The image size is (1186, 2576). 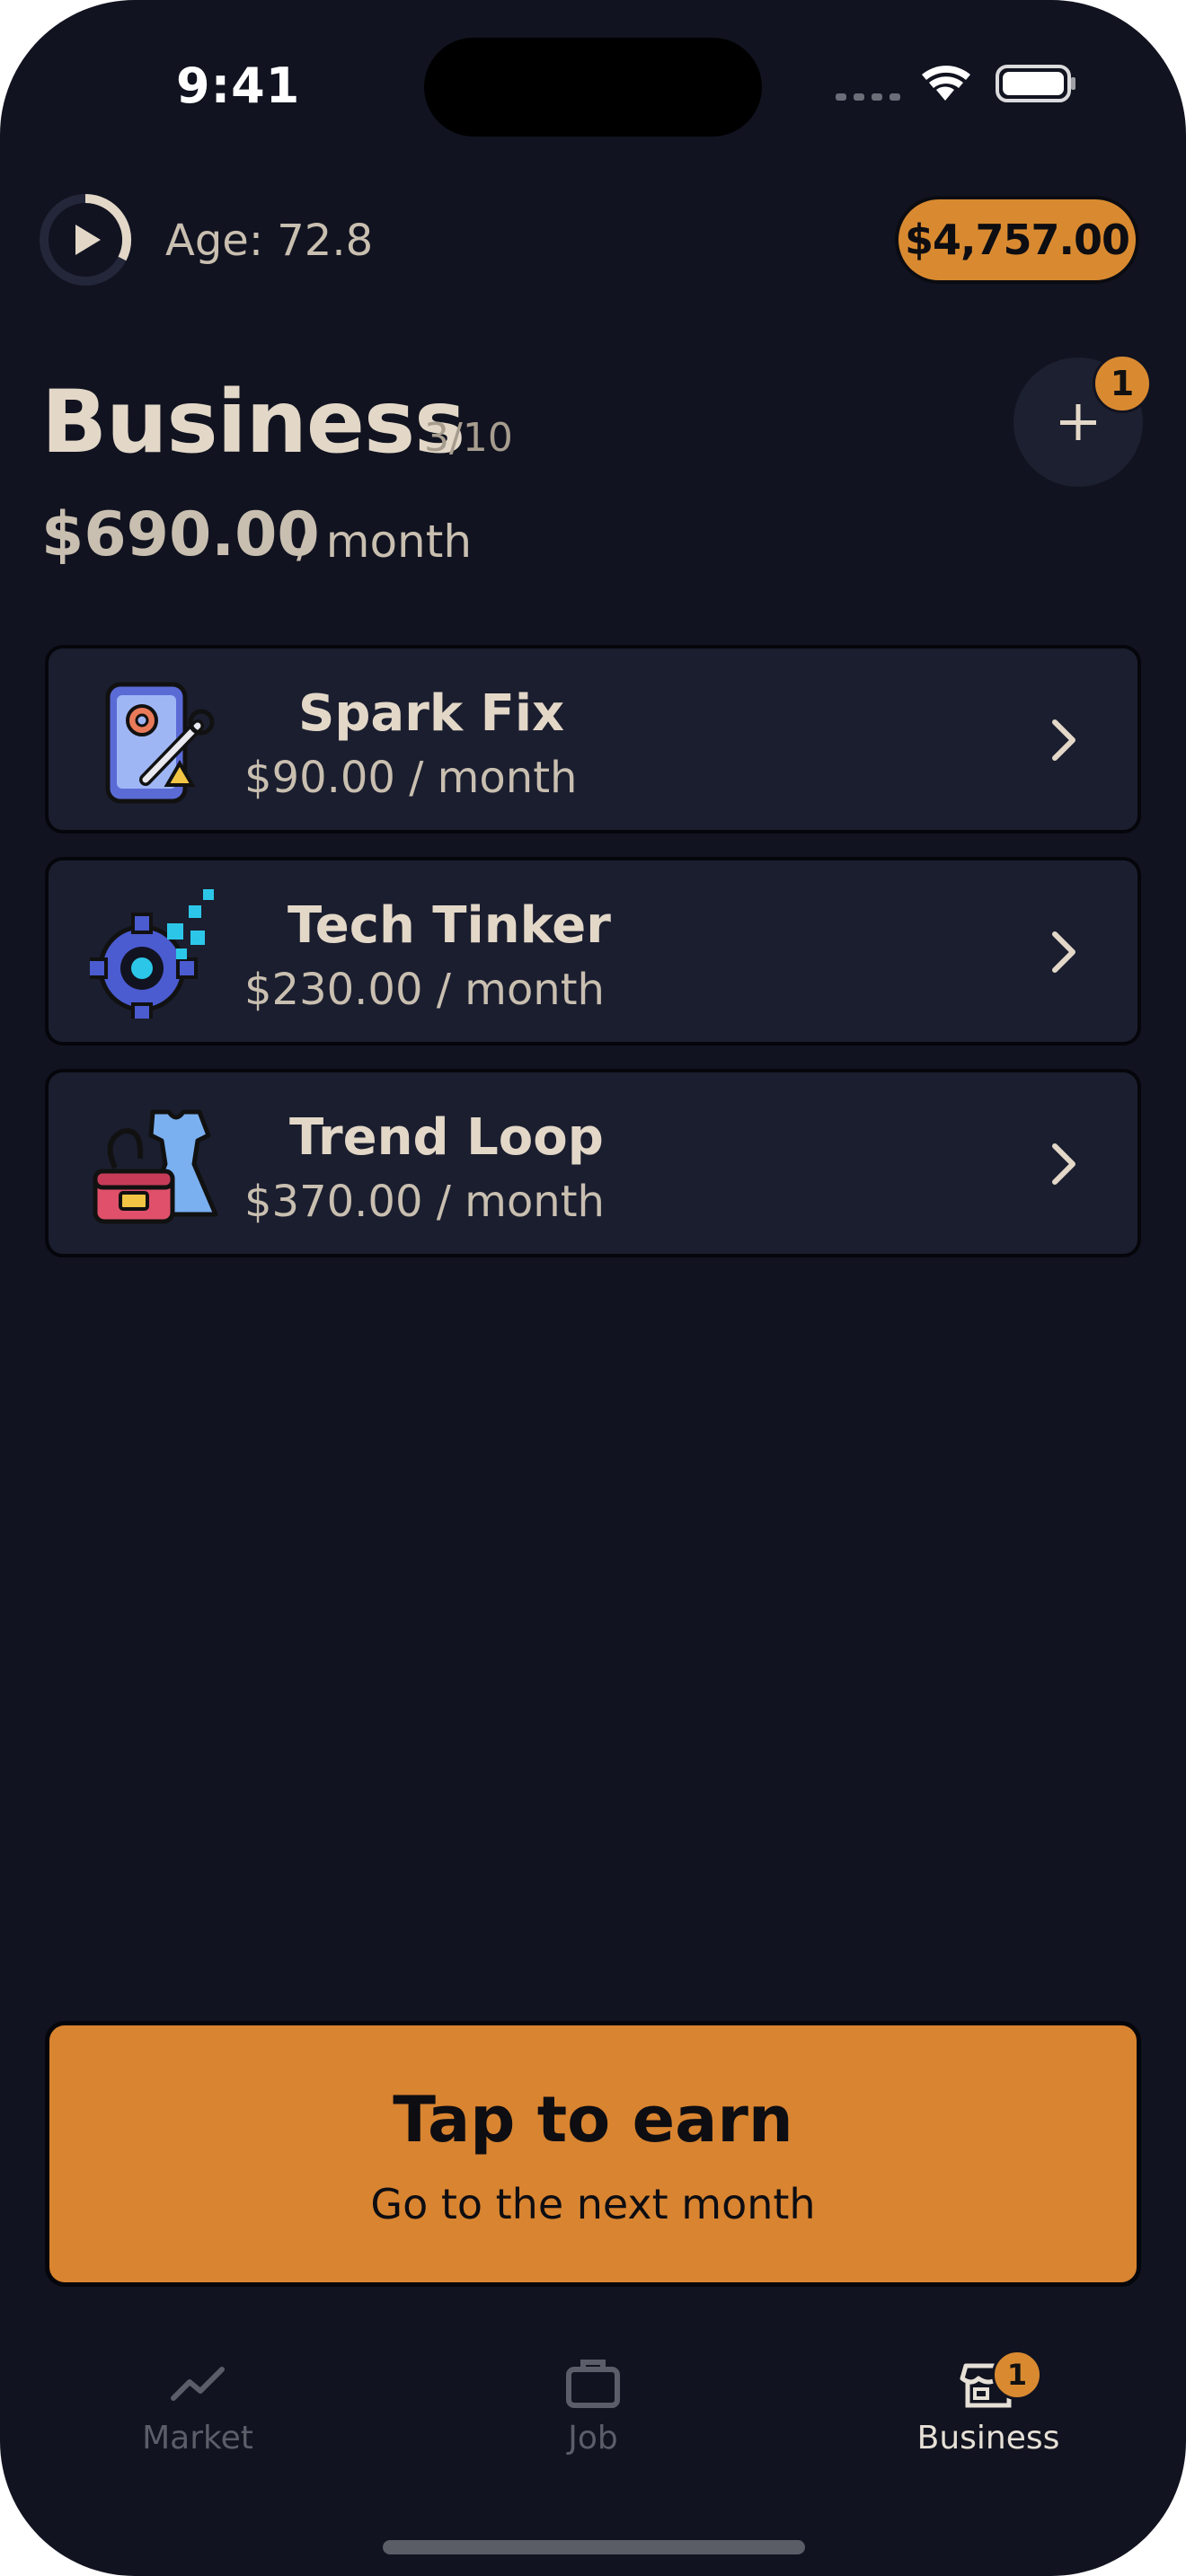 I want to click on chart-line-icon, so click(x=198, y=2384).